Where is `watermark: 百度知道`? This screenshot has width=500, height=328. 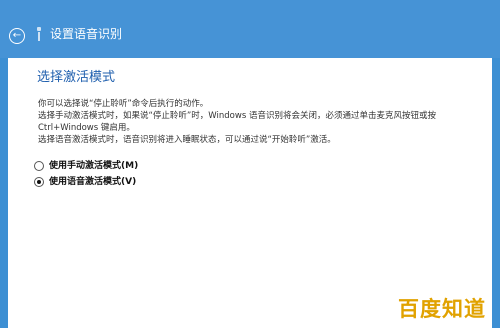
watermark: 百度知道 is located at coordinates (442, 309).